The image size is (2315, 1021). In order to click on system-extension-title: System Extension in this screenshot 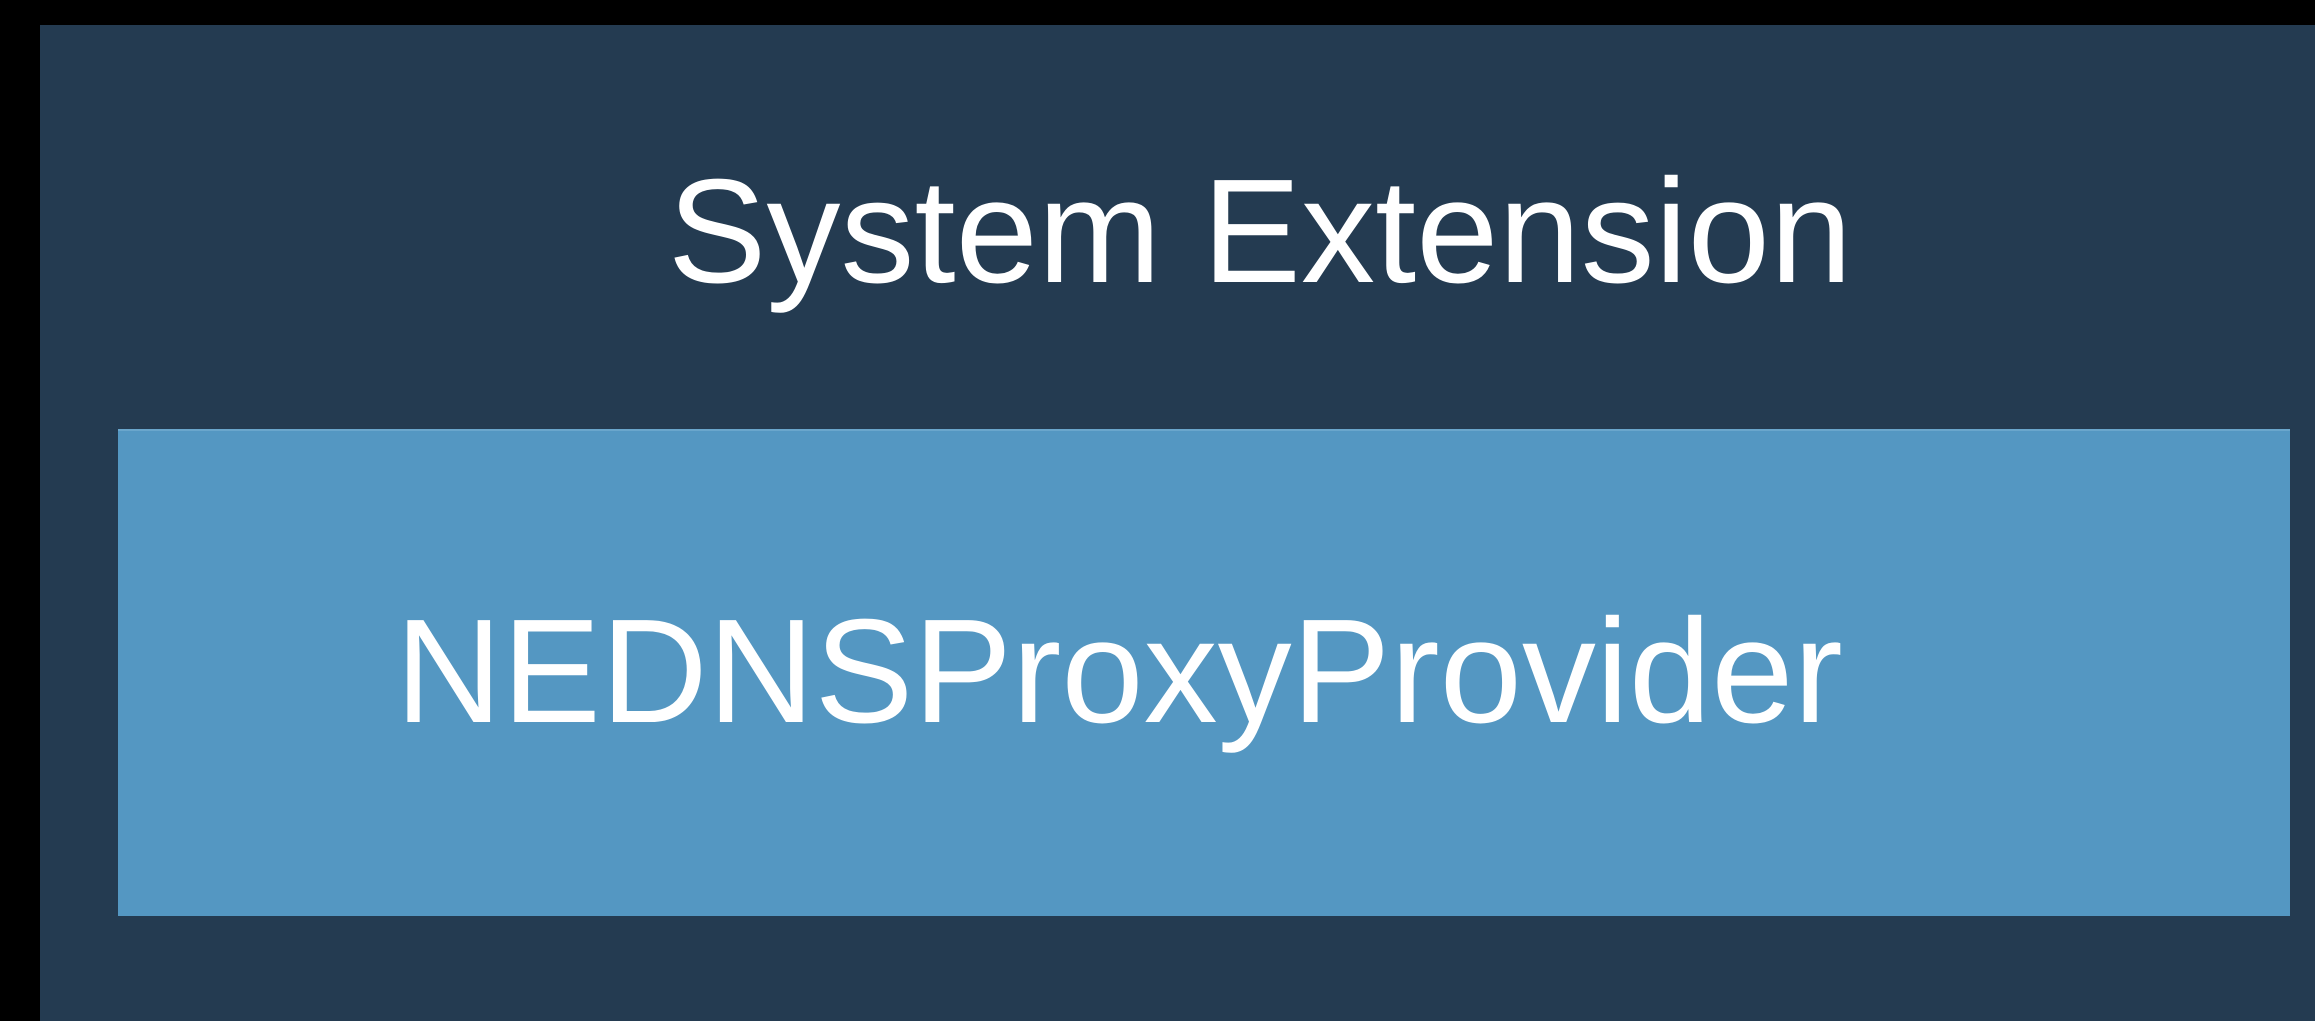, I will do `click(1260, 231)`.